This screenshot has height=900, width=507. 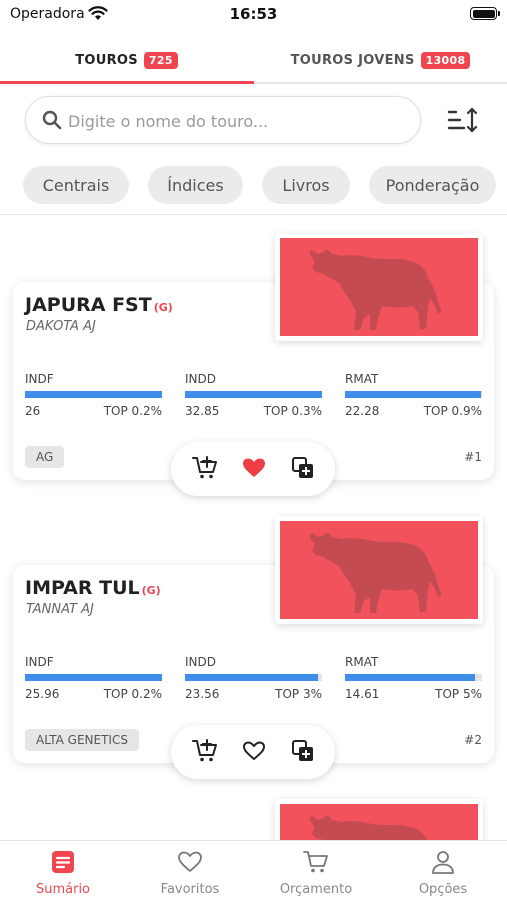 What do you see at coordinates (462, 121) in the screenshot?
I see `sort-icon` at bounding box center [462, 121].